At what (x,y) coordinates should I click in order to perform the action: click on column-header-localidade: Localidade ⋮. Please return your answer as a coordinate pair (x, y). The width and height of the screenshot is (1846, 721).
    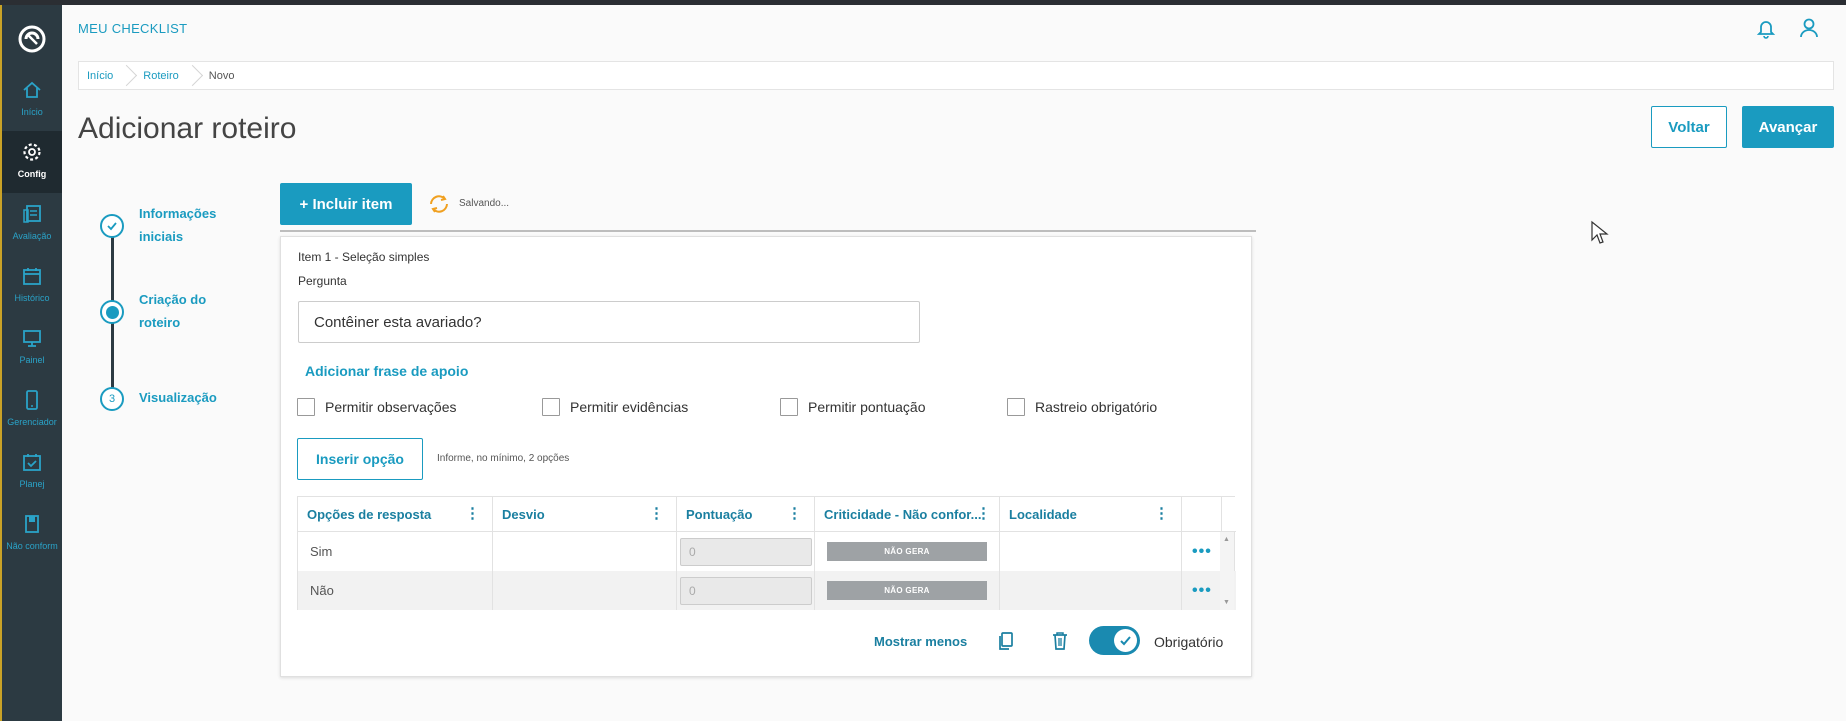
    Looking at the image, I should click on (1091, 514).